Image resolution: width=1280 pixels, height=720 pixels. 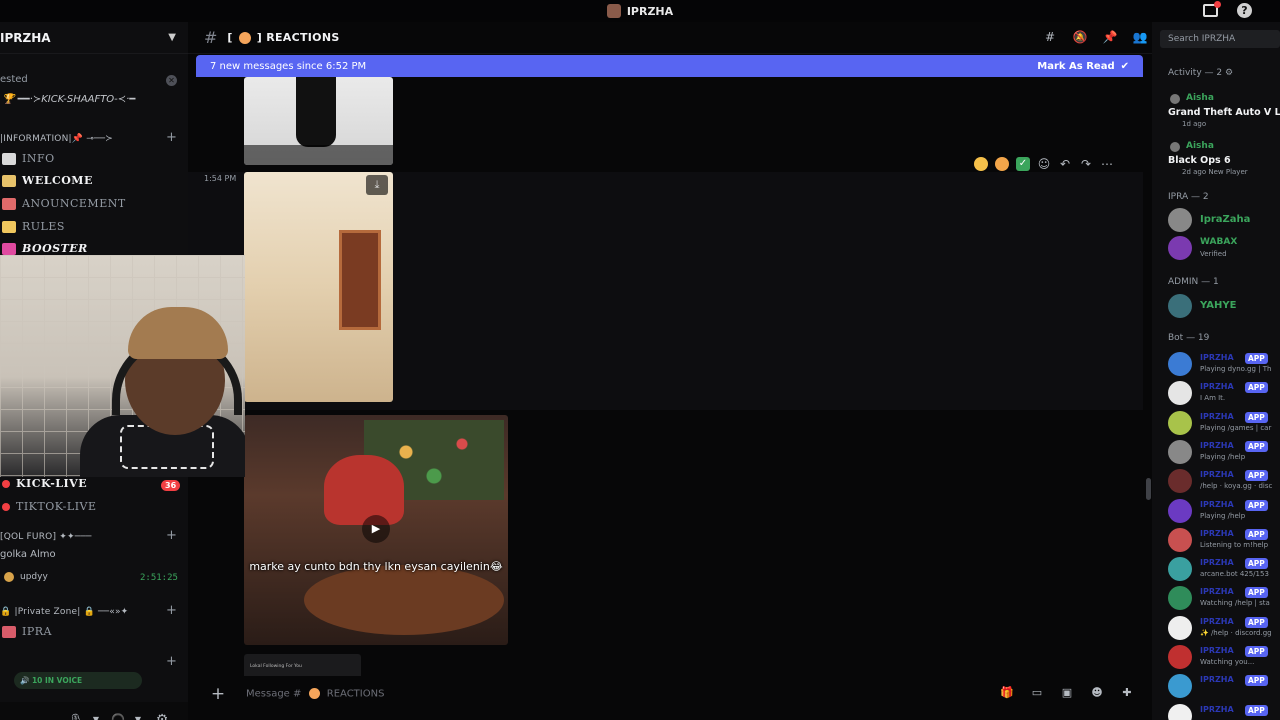 What do you see at coordinates (1037, 693) in the screenshot?
I see `gif-icon: ▭` at bounding box center [1037, 693].